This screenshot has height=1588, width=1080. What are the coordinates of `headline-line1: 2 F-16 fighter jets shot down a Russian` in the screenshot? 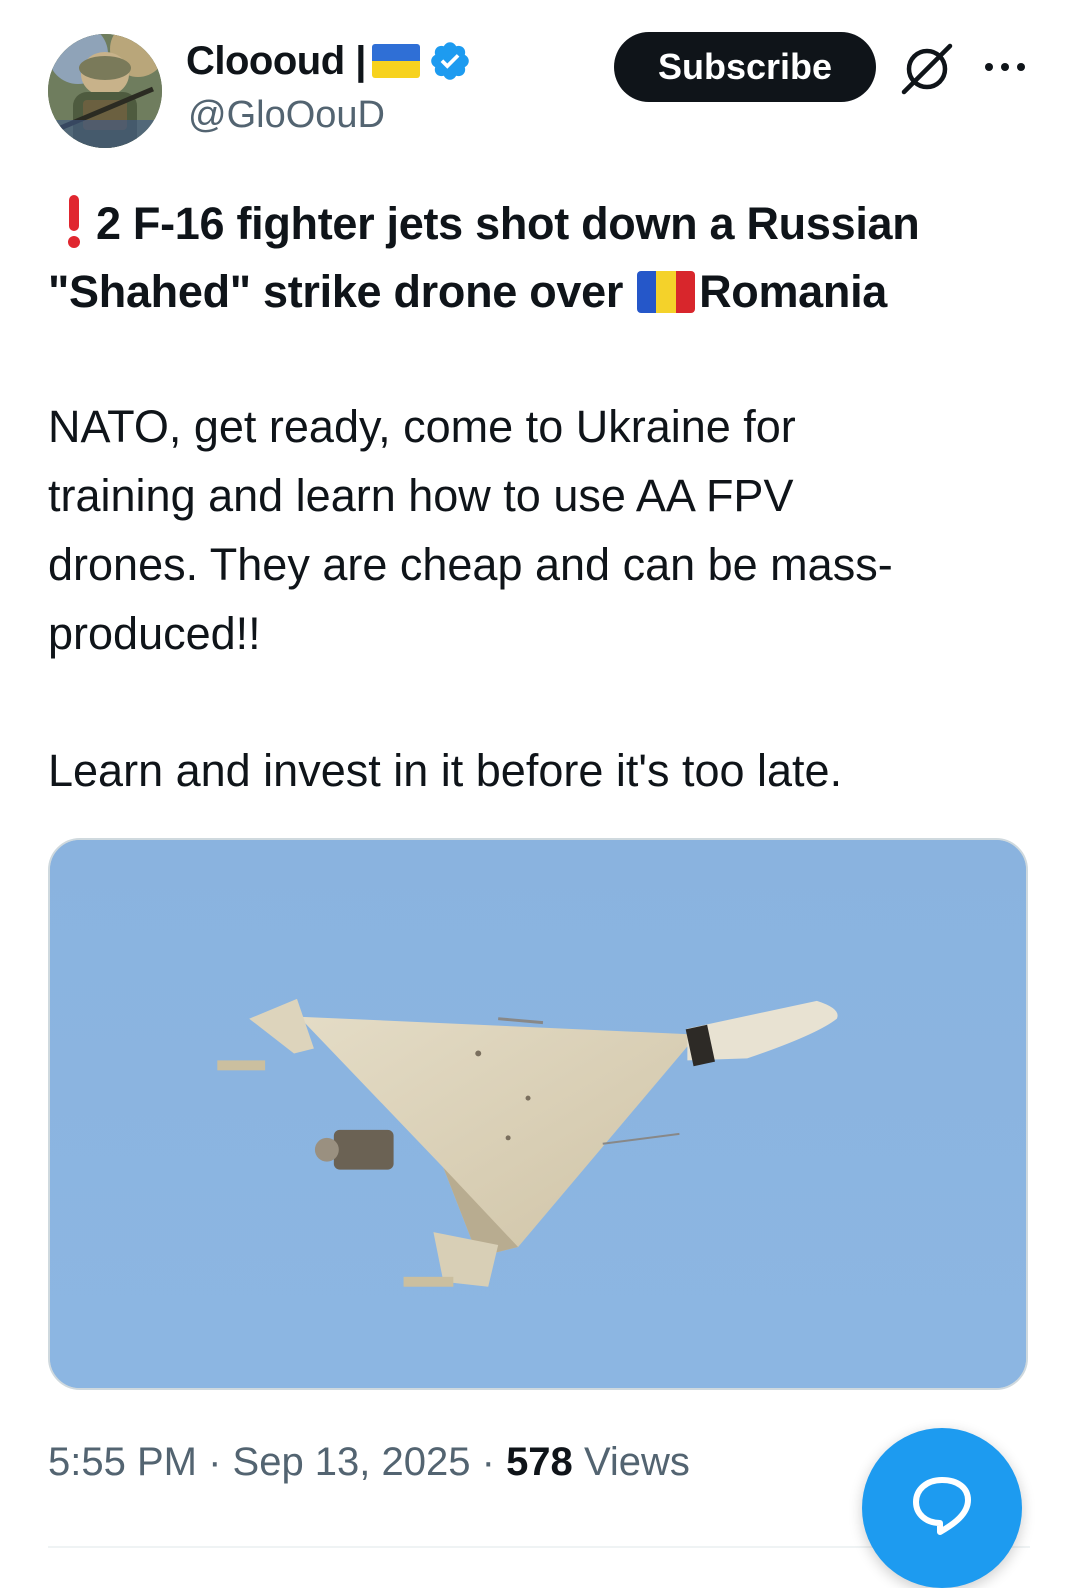 It's located at (508, 223).